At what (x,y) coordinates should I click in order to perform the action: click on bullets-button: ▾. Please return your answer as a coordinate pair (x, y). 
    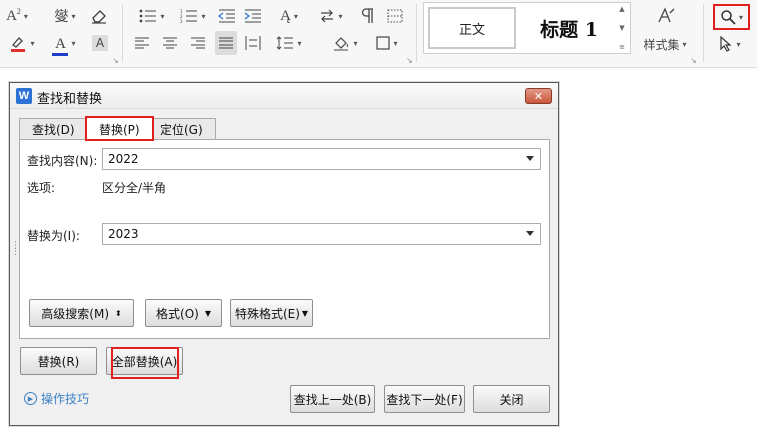
    Looking at the image, I should click on (152, 16).